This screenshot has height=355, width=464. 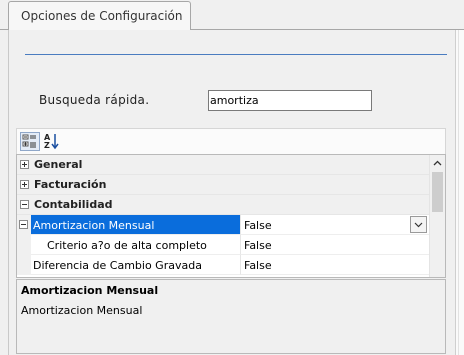 What do you see at coordinates (58, 164) in the screenshot?
I see `category-label: General` at bounding box center [58, 164].